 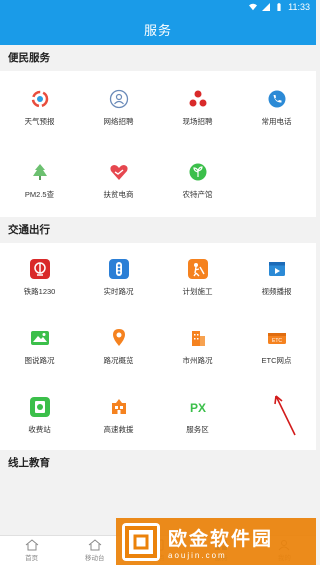 I want to click on tab-label: 移动台, so click(x=95, y=558).